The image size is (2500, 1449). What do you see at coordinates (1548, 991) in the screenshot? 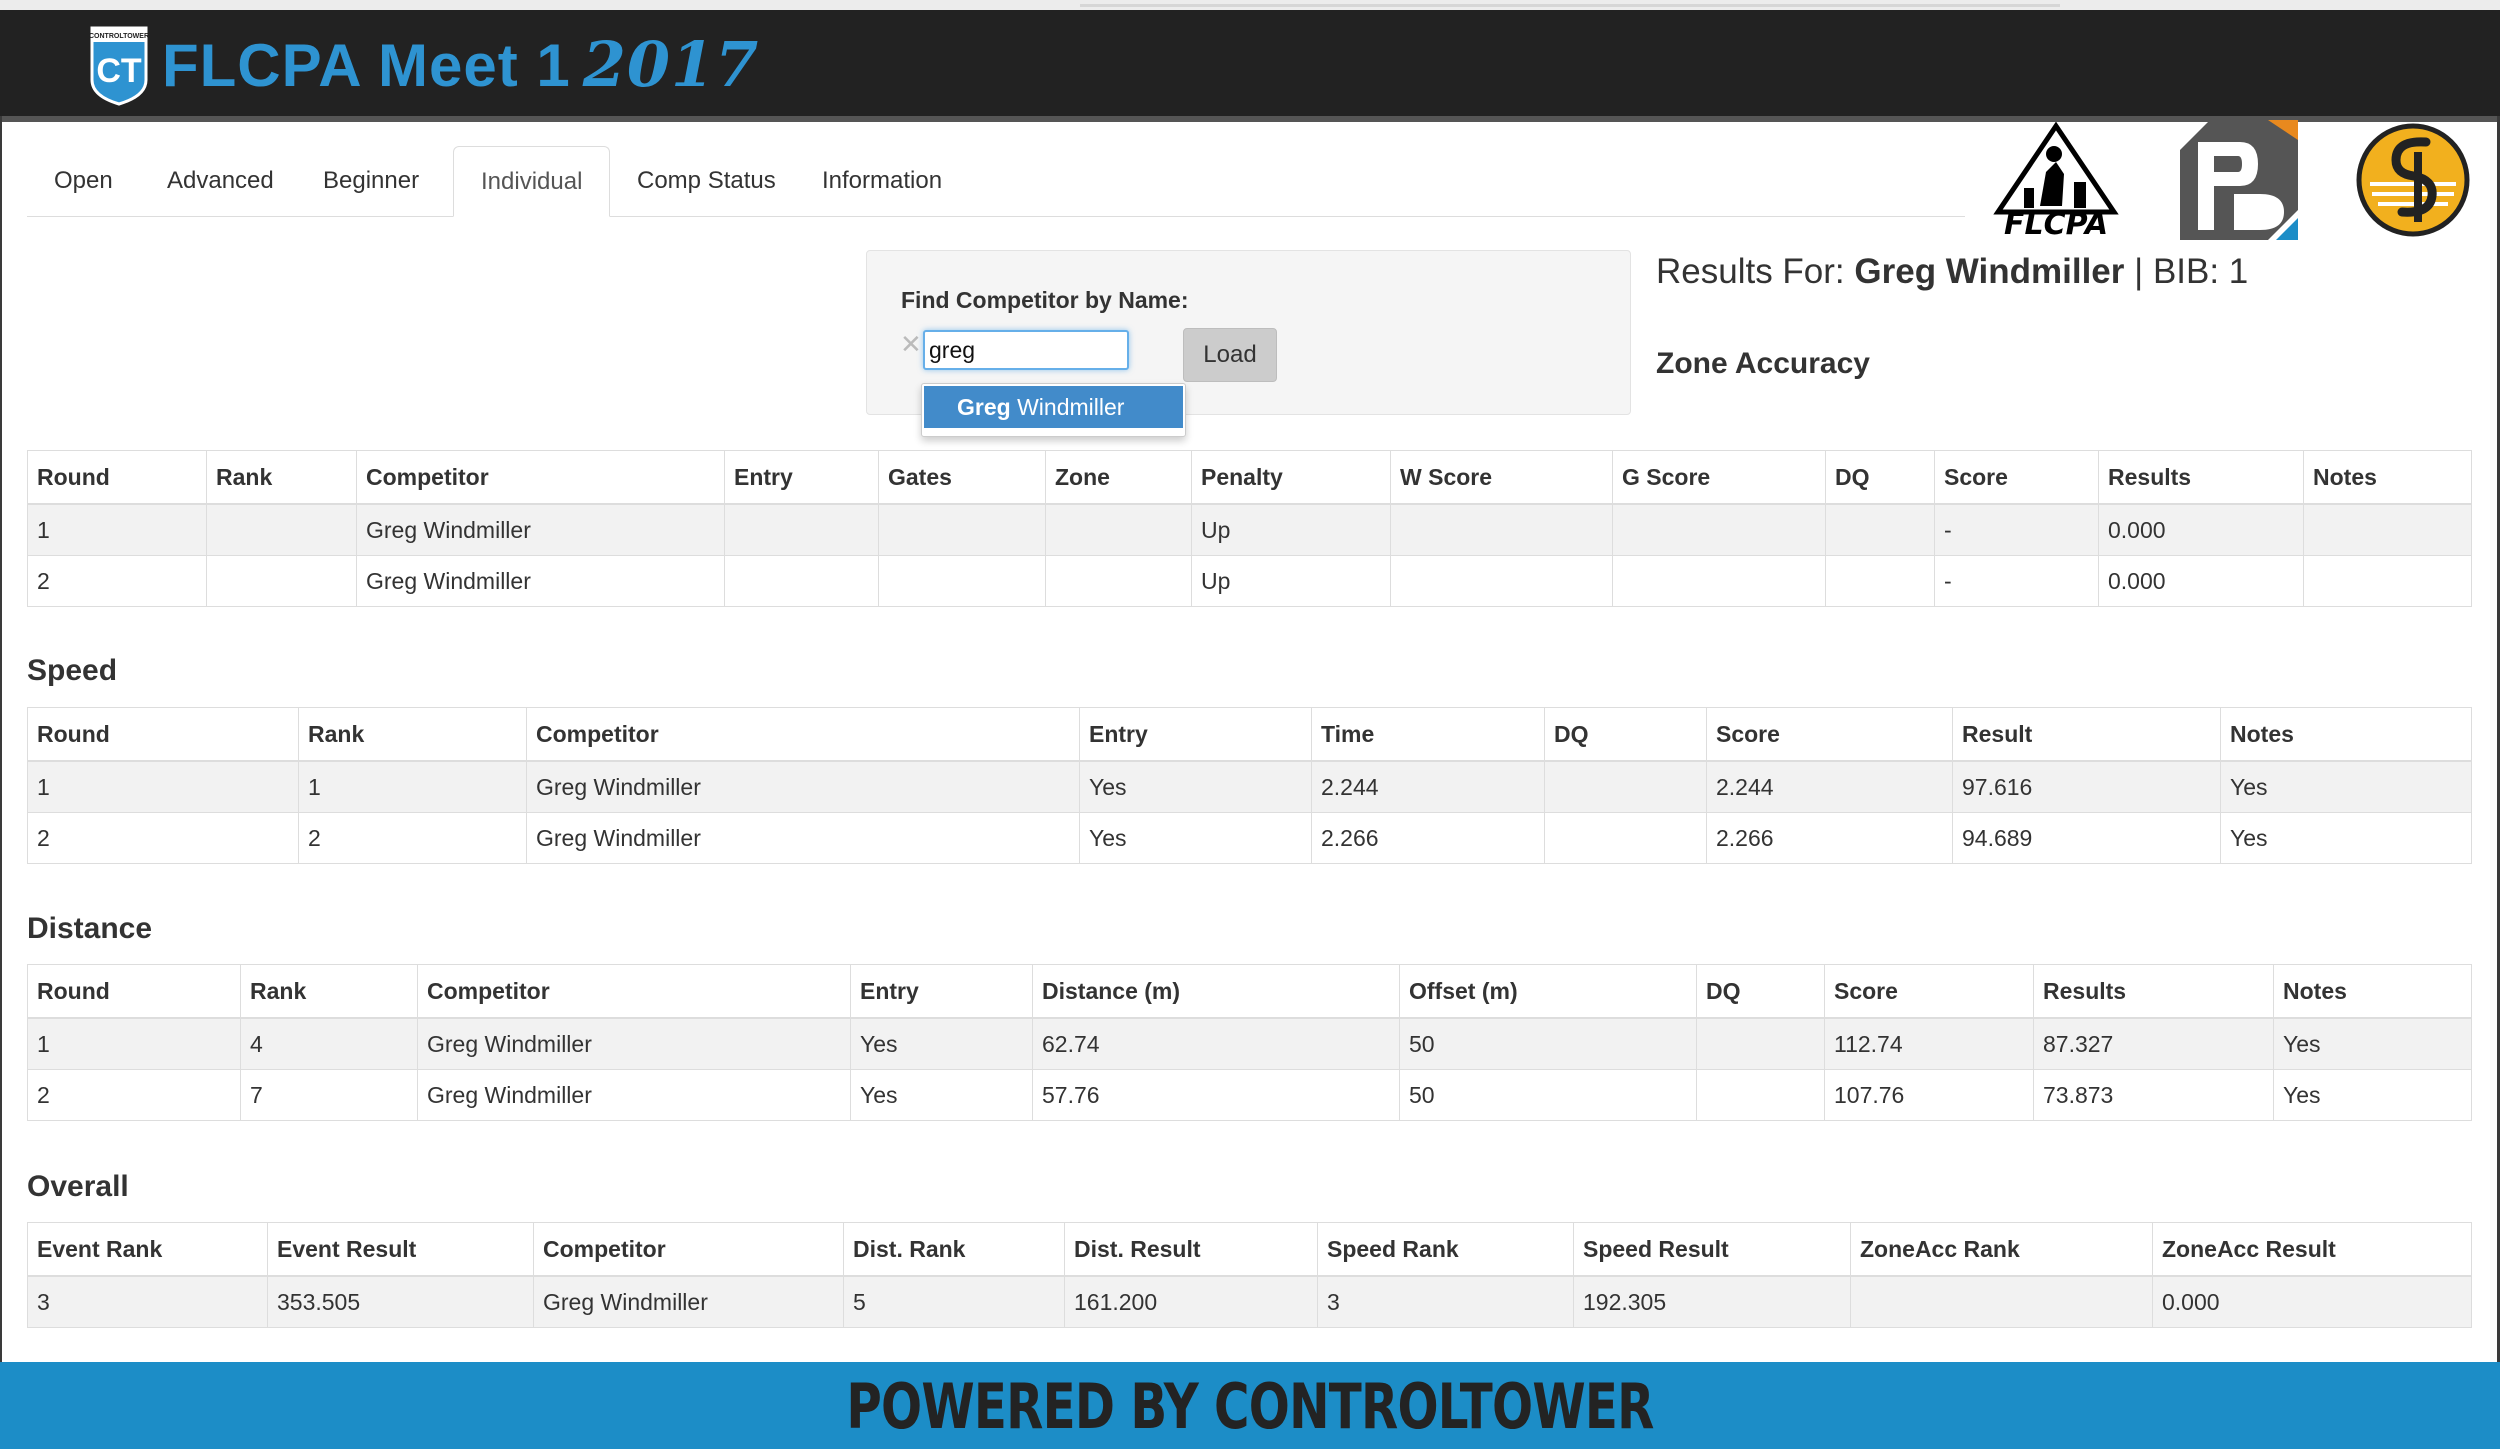
I see `column-header: Offset (m)` at bounding box center [1548, 991].